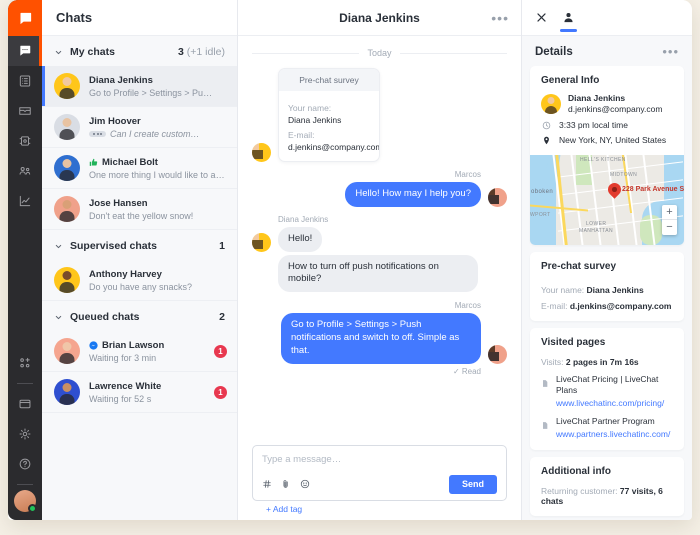 This screenshot has width=700, height=535. I want to click on close-icon, so click(541, 18).